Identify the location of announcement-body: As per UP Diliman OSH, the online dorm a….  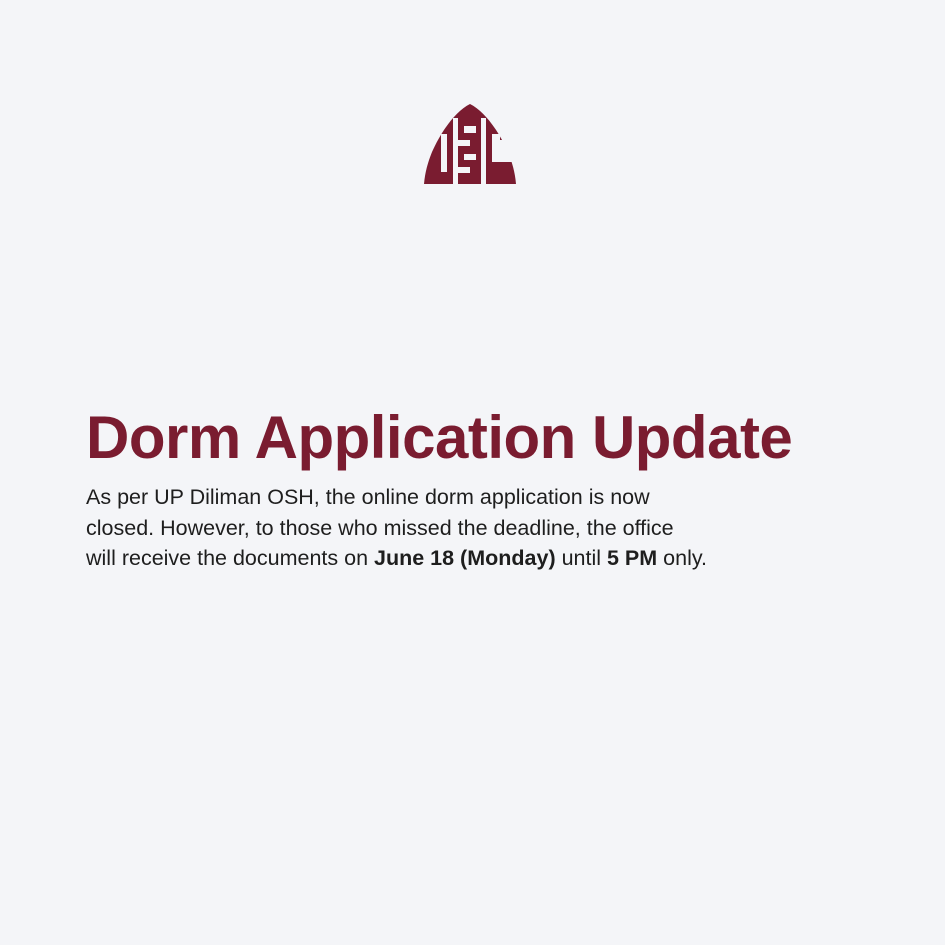
(486, 528).